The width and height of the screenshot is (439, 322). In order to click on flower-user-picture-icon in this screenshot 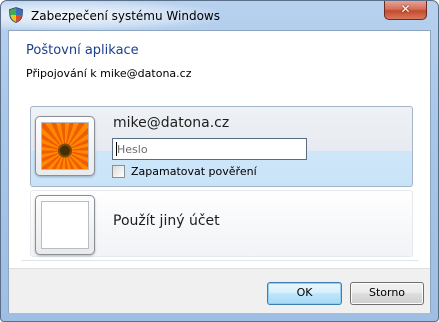, I will do `click(65, 146)`.